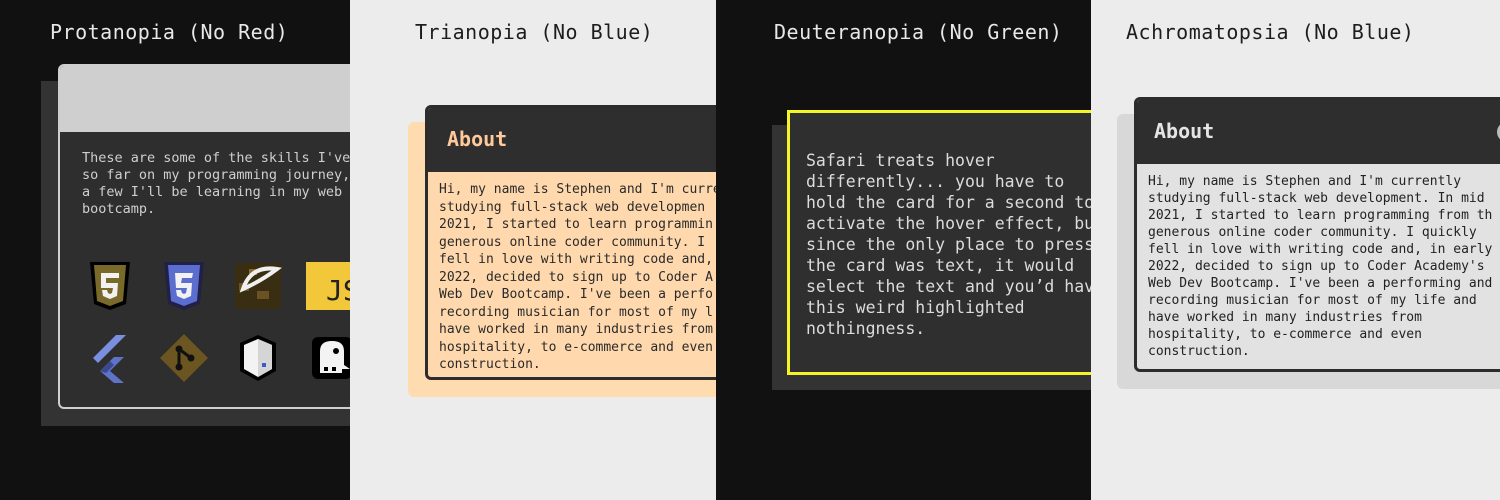 The width and height of the screenshot is (1500, 500). Describe the element at coordinates (205, 99) in the screenshot. I see `card-header` at that location.